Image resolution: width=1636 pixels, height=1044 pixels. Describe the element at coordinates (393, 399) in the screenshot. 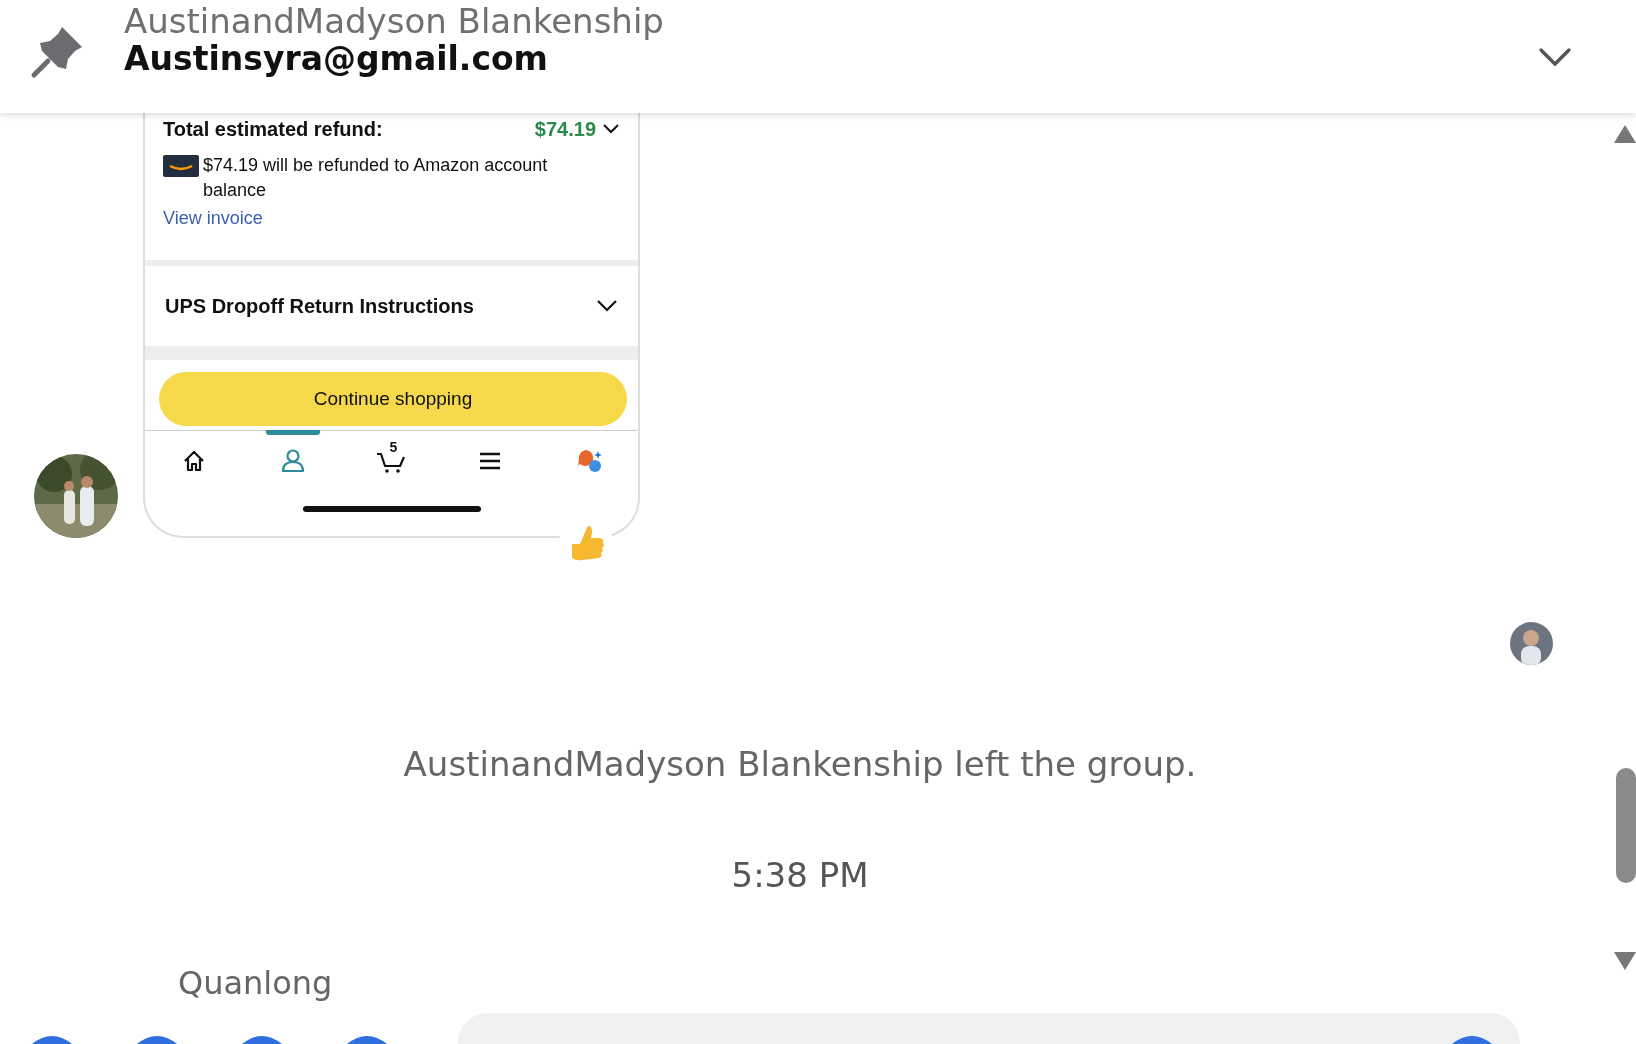

I see `continue-shopping-button: Continue shopping` at that location.